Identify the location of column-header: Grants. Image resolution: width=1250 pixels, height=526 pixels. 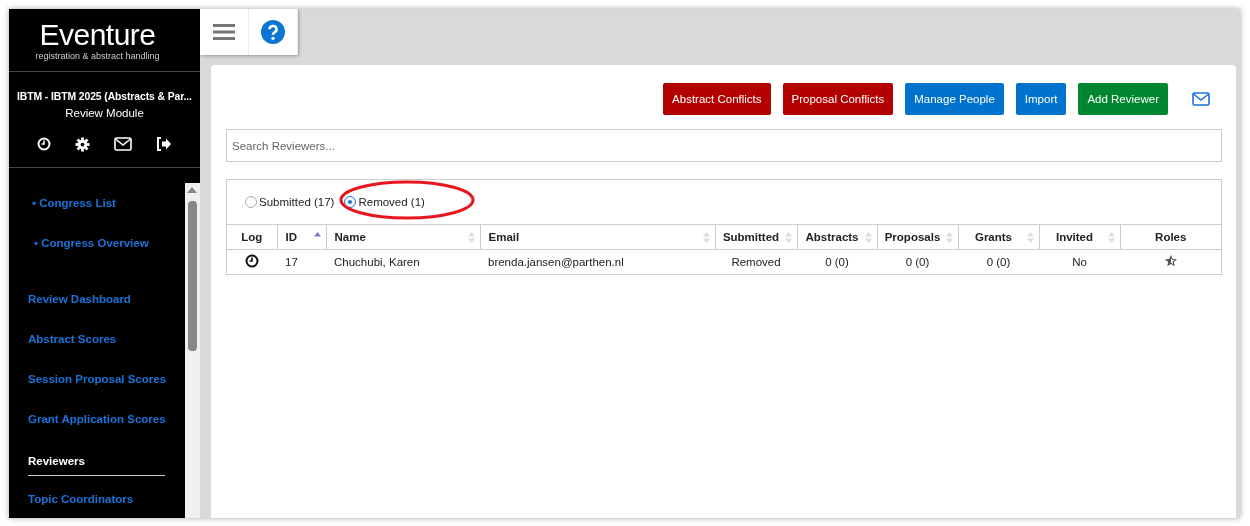
(998, 237).